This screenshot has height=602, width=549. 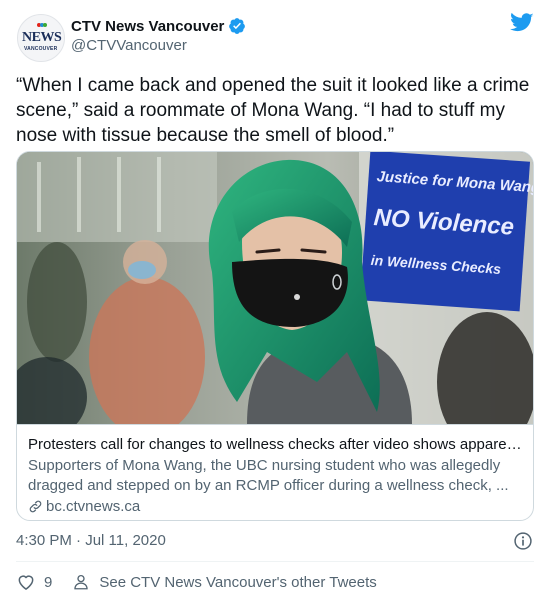 I want to click on card-domain: bc.ctvnews.ca, so click(x=276, y=506).